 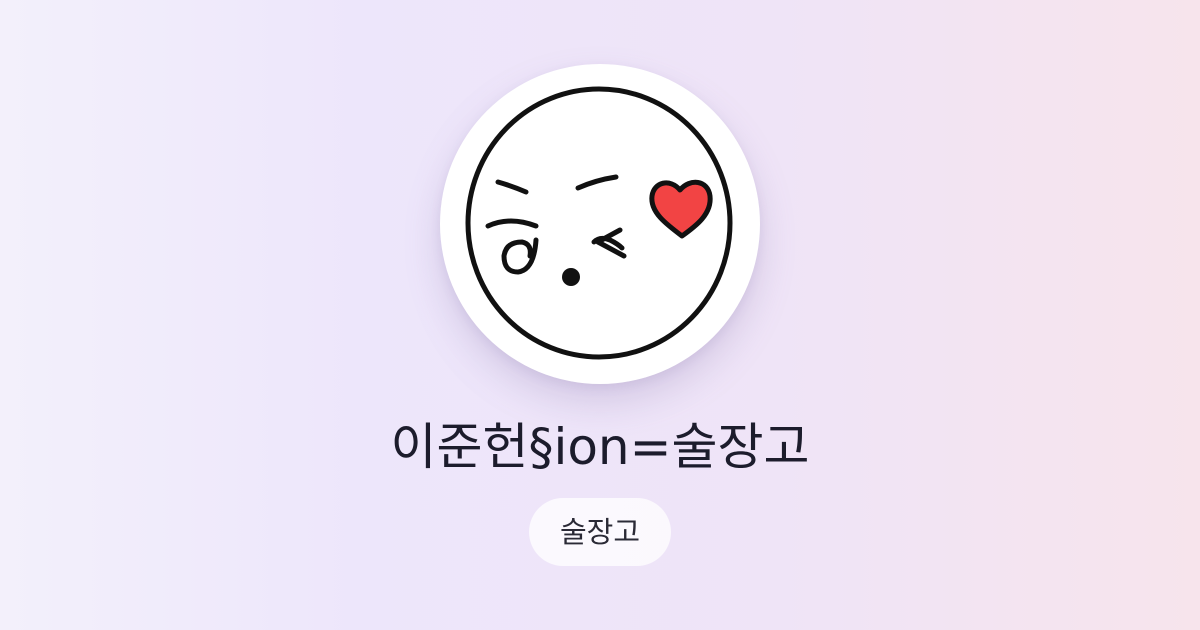 I want to click on winking-face-with-heart-icon, so click(x=599, y=223).